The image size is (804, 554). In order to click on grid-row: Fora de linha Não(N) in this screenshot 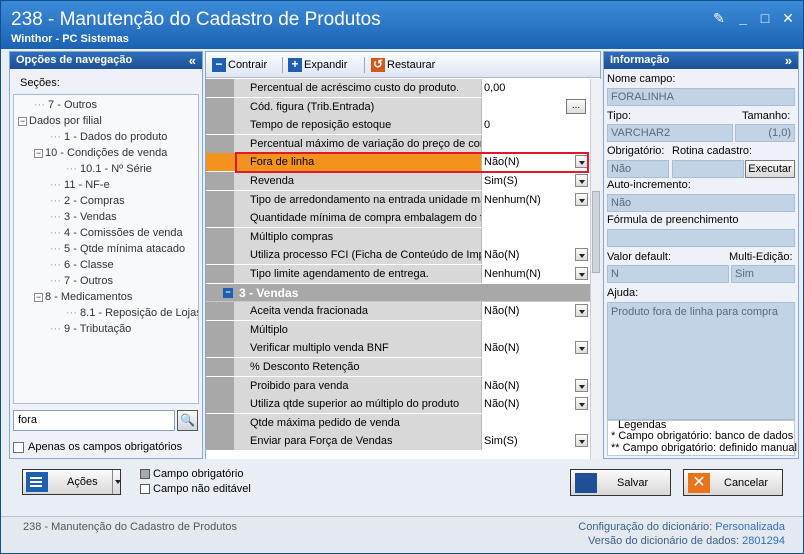, I will do `click(398, 162)`.